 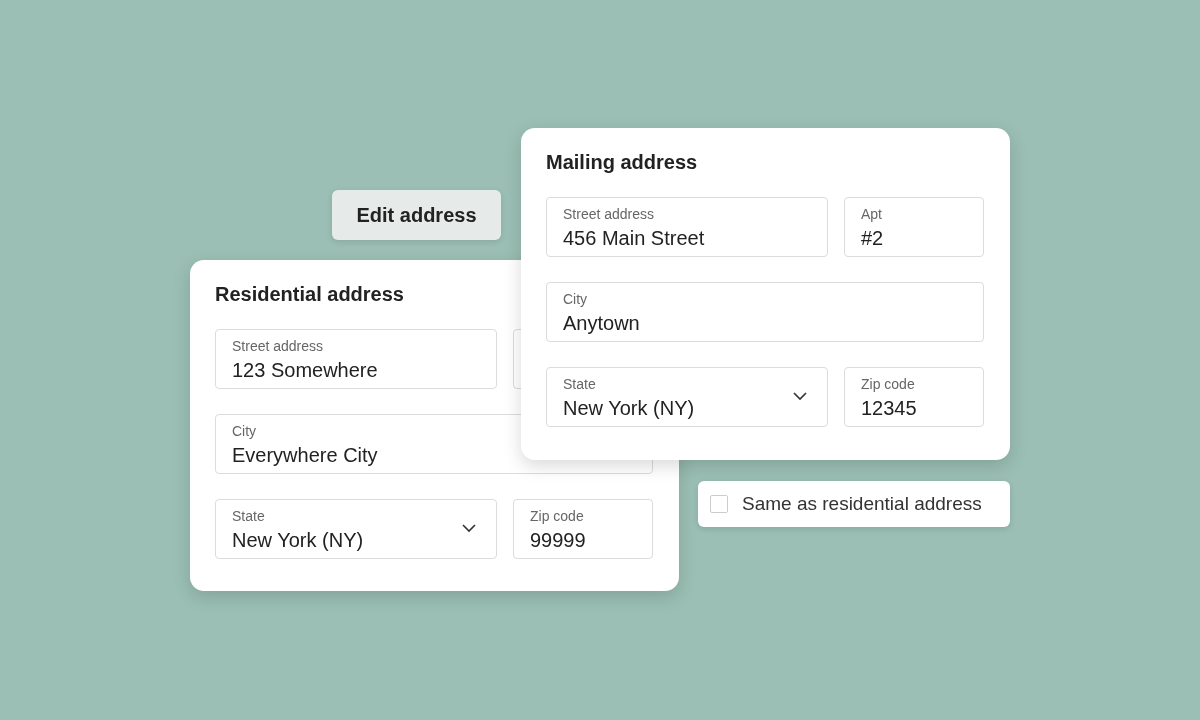 What do you see at coordinates (305, 370) in the screenshot?
I see `field-value: 123 Somewhere` at bounding box center [305, 370].